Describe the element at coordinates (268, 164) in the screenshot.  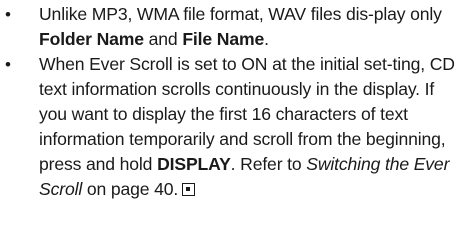
I see `note-text: . Refer to` at that location.